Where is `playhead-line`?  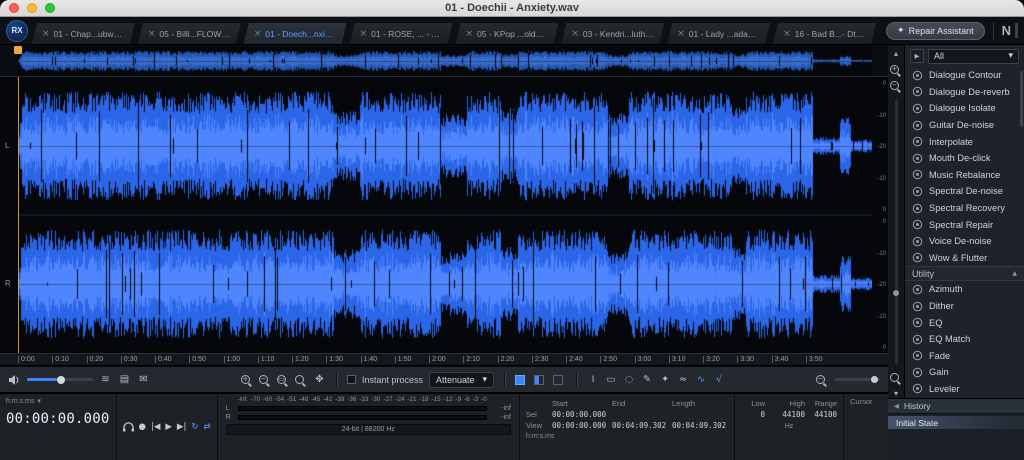
playhead-line is located at coordinates (18, 215).